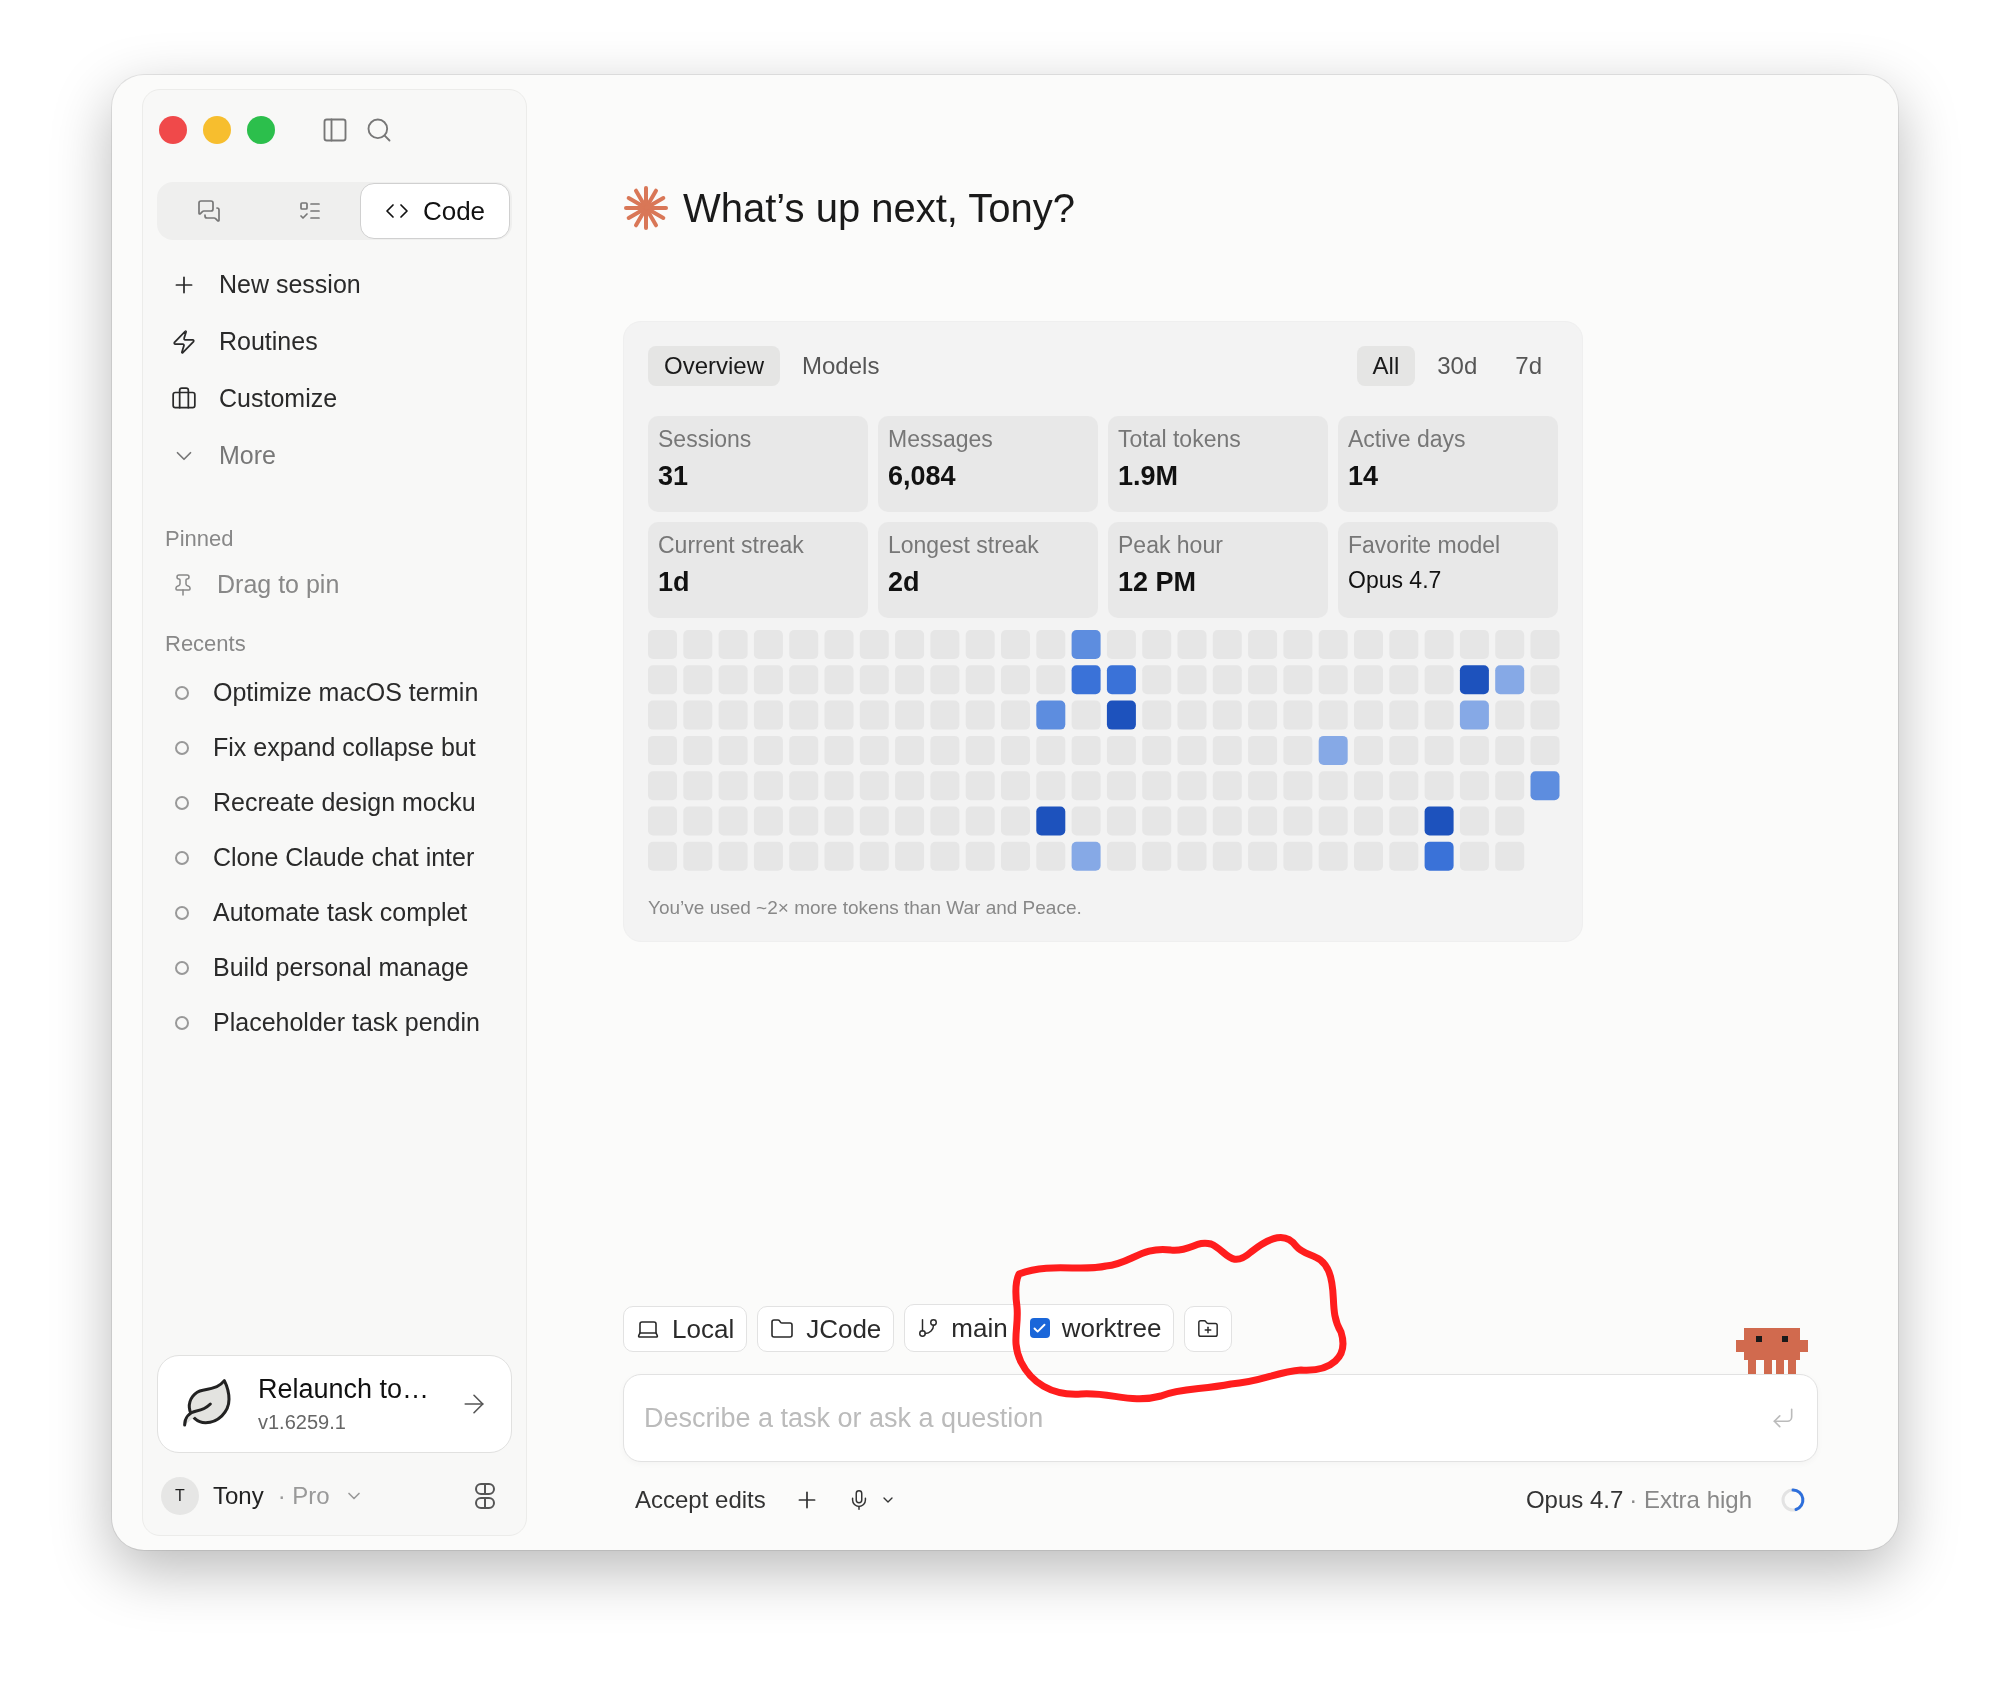 The height and width of the screenshot is (1700, 2012). I want to click on folder-icon, so click(782, 1329).